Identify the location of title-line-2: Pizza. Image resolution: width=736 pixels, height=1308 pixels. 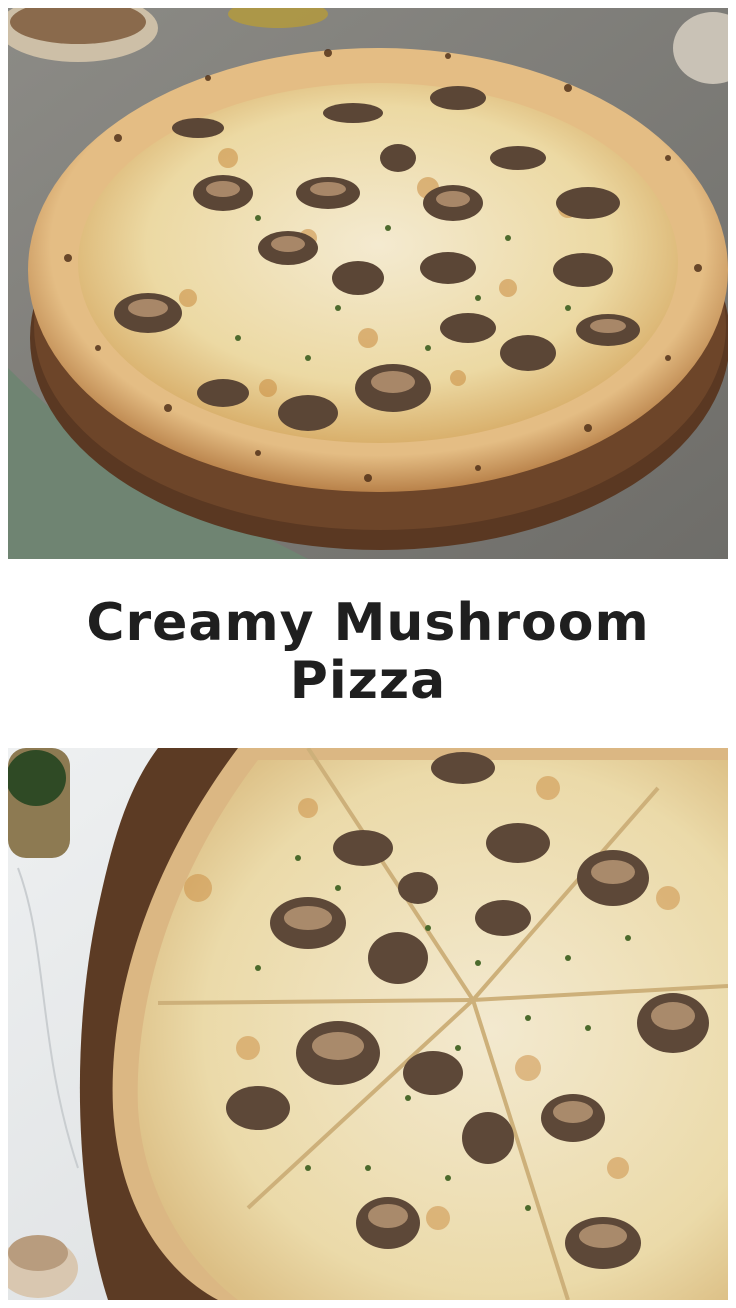
(368, 681).